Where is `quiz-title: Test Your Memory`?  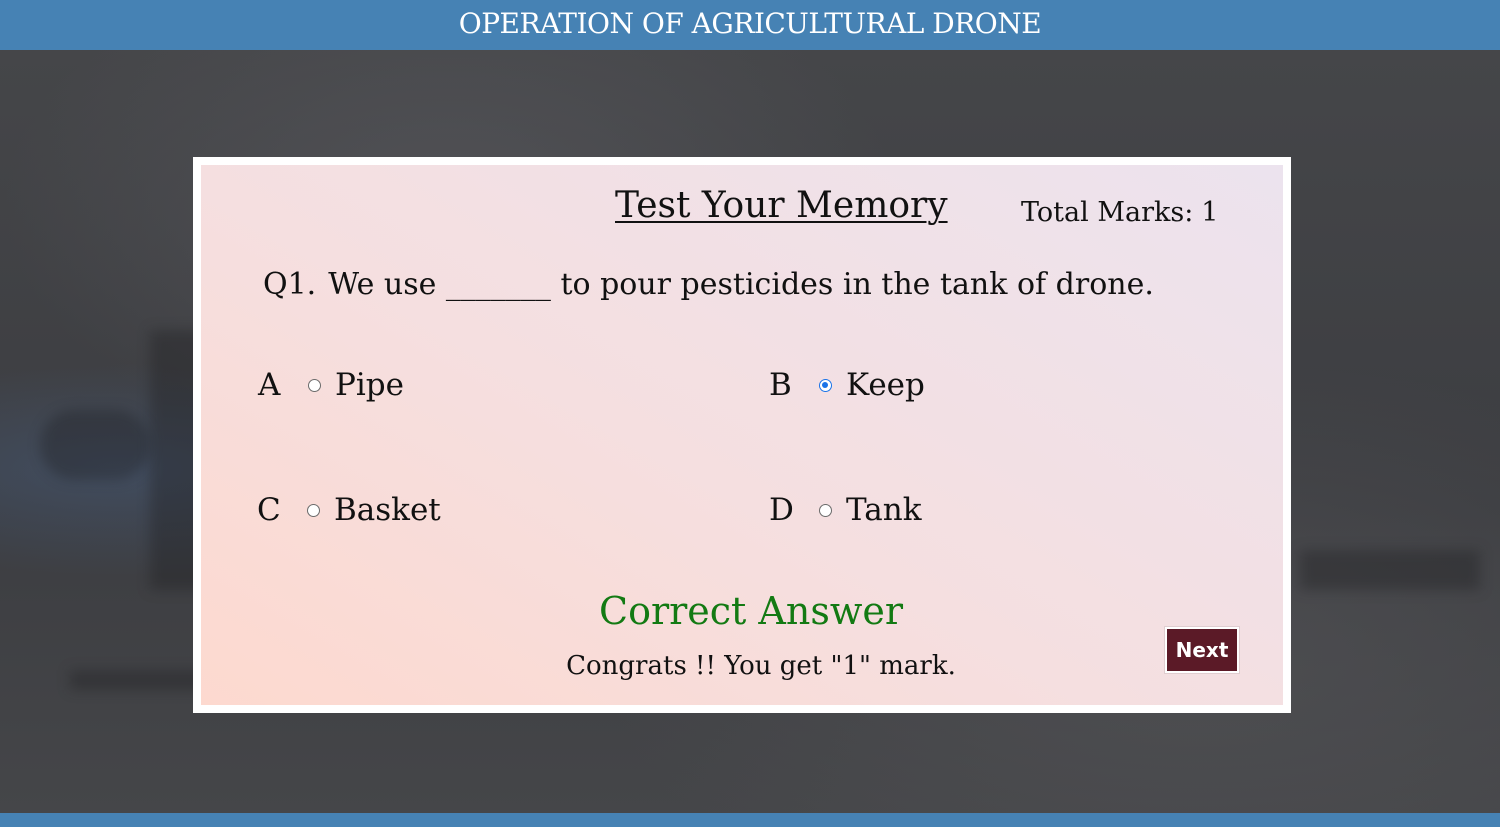 quiz-title: Test Your Memory is located at coordinates (781, 205).